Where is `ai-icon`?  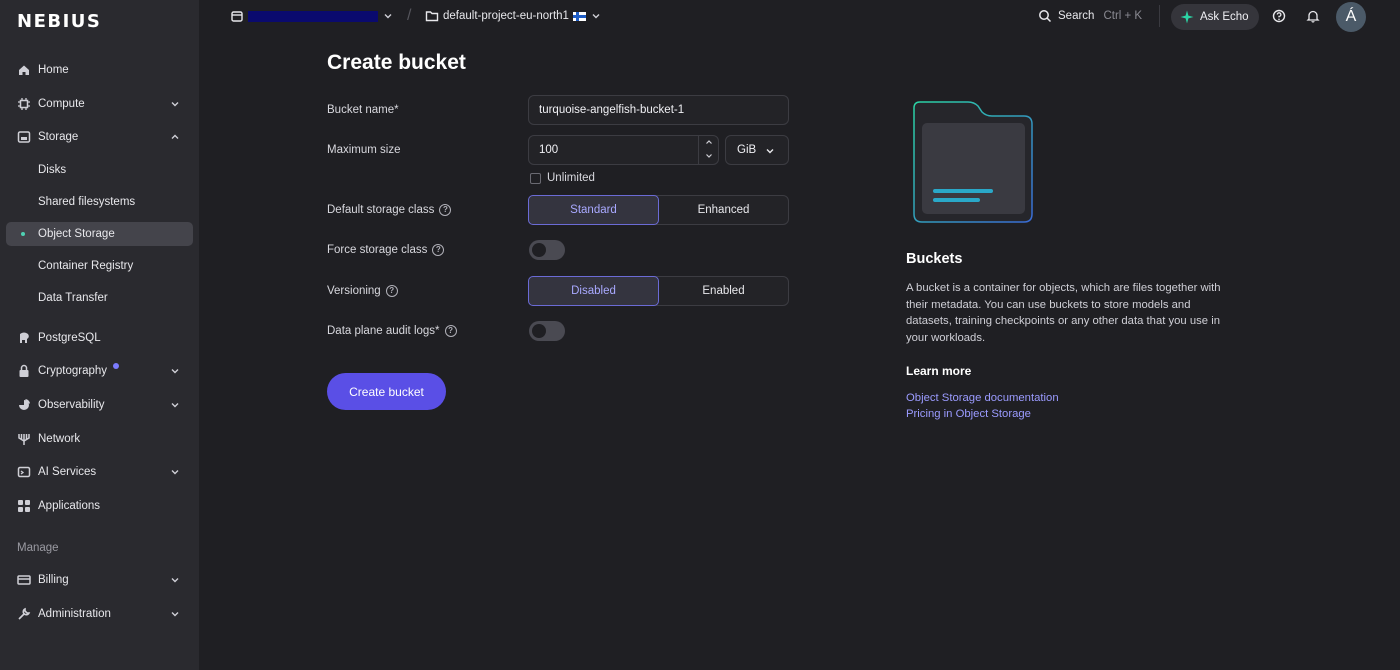 ai-icon is located at coordinates (24, 472).